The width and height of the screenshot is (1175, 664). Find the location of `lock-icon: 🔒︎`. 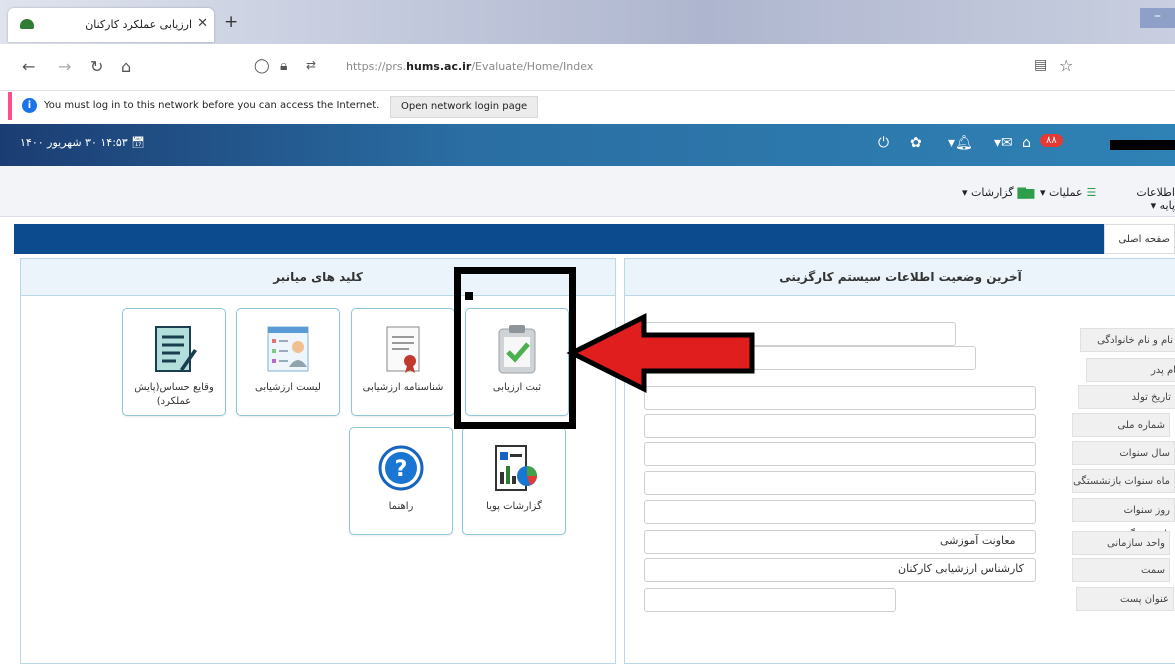

lock-icon: 🔒︎ is located at coordinates (283, 66).